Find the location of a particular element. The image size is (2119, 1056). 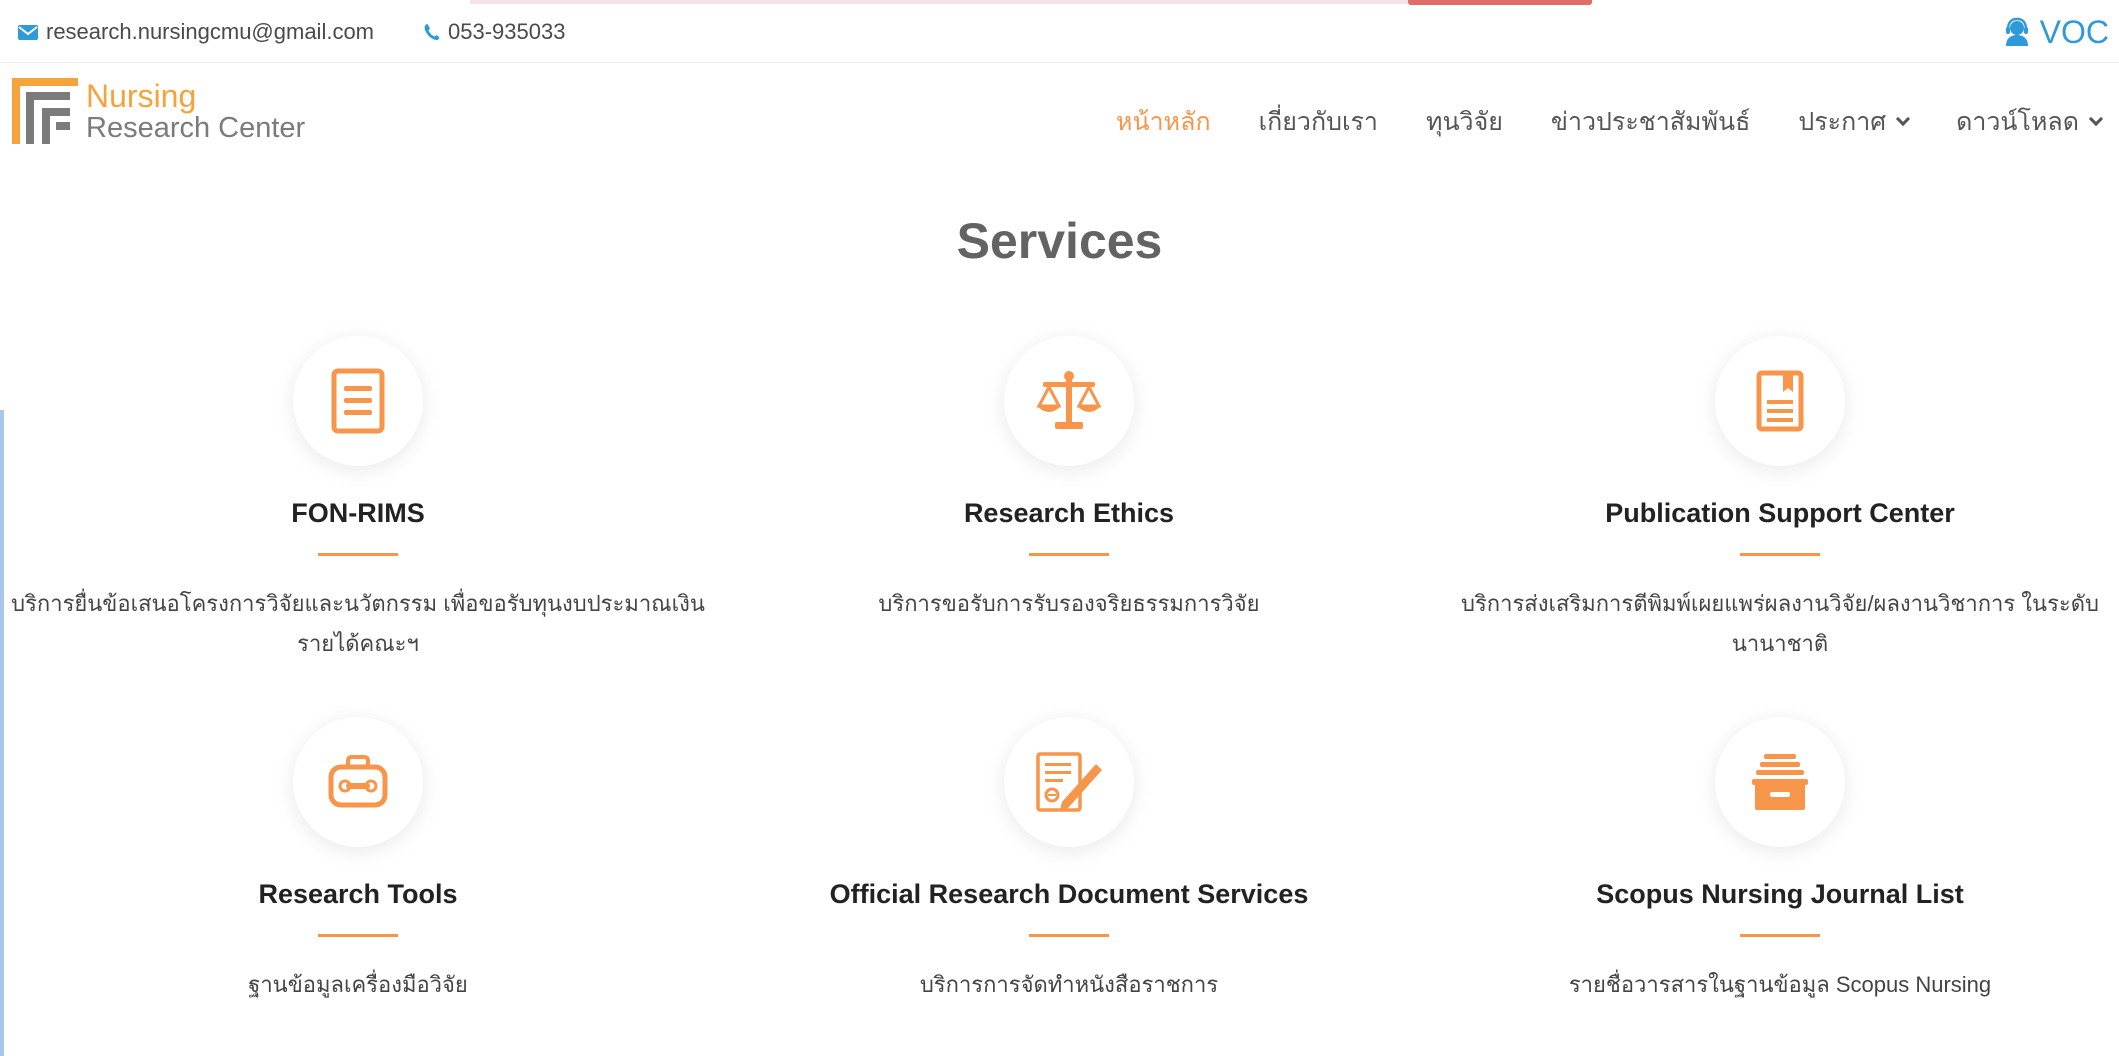

bookmark-document-icon is located at coordinates (1780, 401).